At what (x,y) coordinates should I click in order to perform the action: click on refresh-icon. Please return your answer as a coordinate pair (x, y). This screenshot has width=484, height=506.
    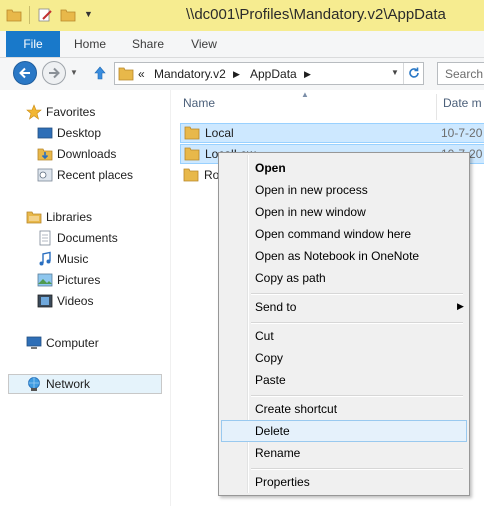
    Looking at the image, I should click on (414, 72).